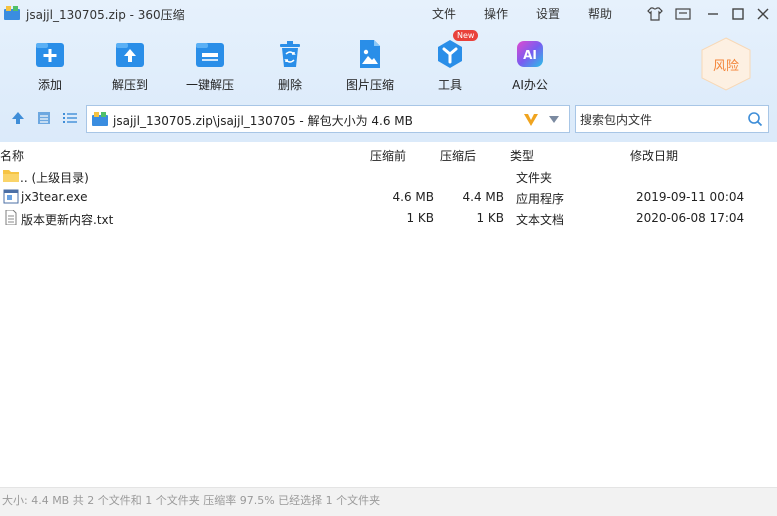 This screenshot has width=777, height=516. Describe the element at coordinates (449, 85) in the screenshot. I see `tools-label: 工具` at that location.